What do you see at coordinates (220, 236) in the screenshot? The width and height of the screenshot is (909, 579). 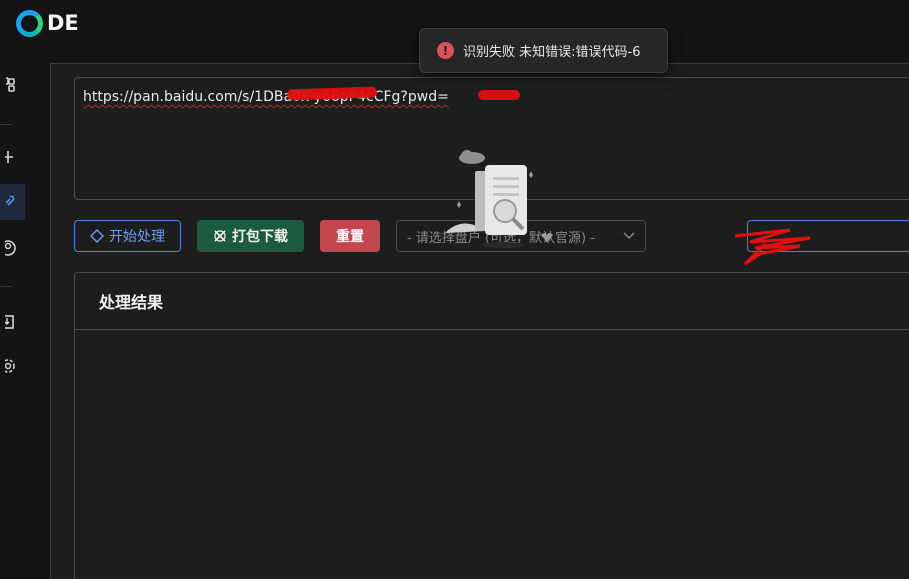 I see `package-icon` at bounding box center [220, 236].